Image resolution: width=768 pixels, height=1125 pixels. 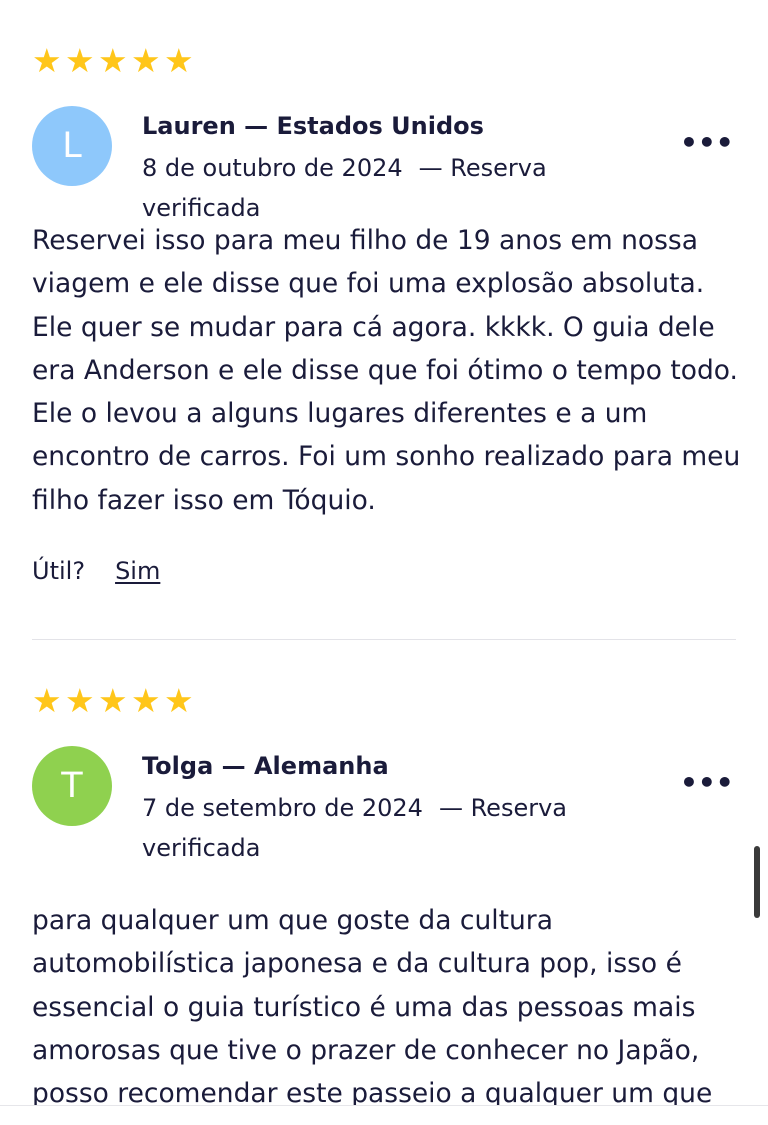 I want to click on divider, so click(x=384, y=639).